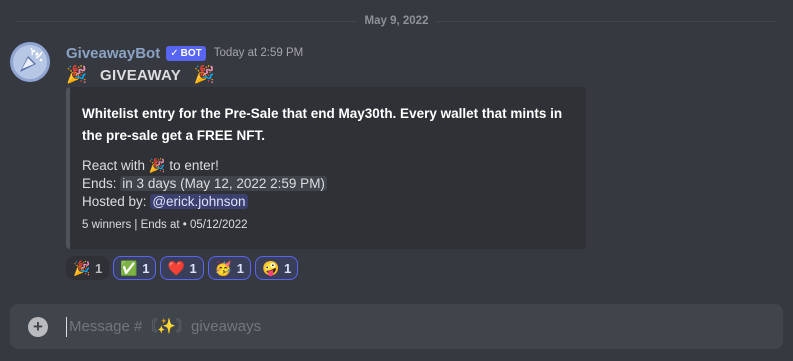 This screenshot has height=361, width=793. I want to click on bot-avatar, so click(30, 62).